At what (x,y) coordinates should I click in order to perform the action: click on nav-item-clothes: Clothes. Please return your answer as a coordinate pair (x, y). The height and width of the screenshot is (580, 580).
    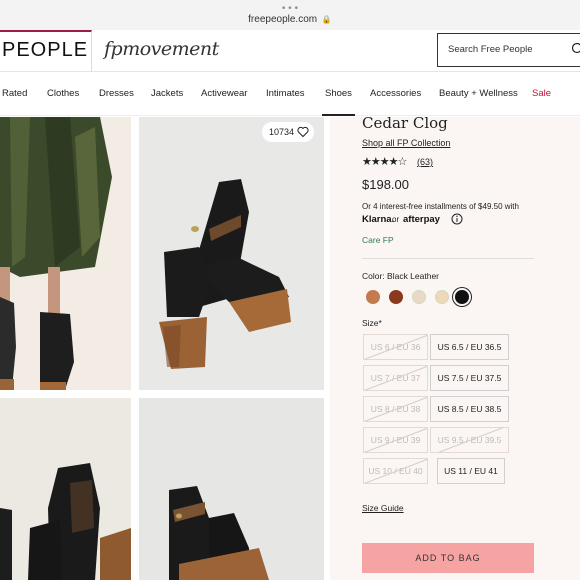
    Looking at the image, I should click on (63, 93).